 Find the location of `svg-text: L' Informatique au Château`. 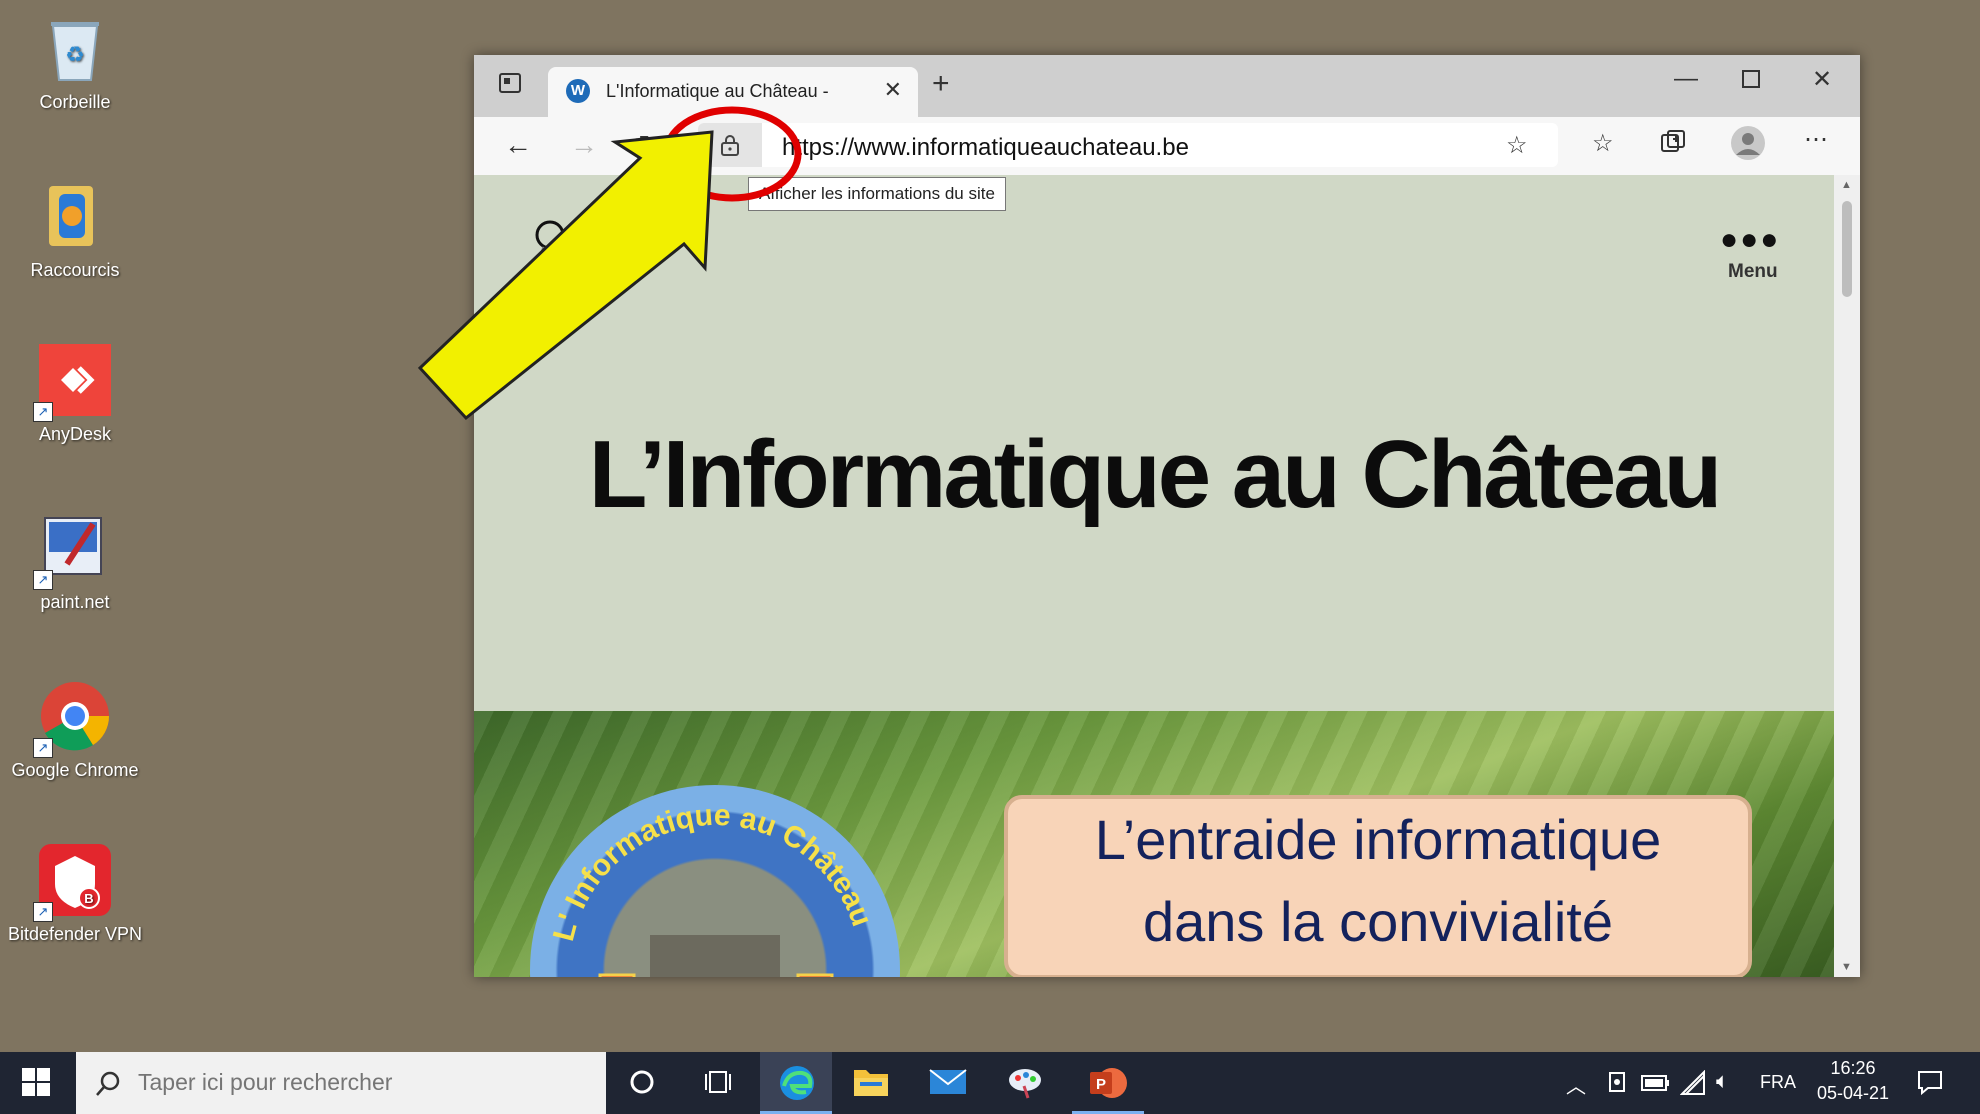

svg-text: L' Informatique au Château is located at coordinates (712, 872).